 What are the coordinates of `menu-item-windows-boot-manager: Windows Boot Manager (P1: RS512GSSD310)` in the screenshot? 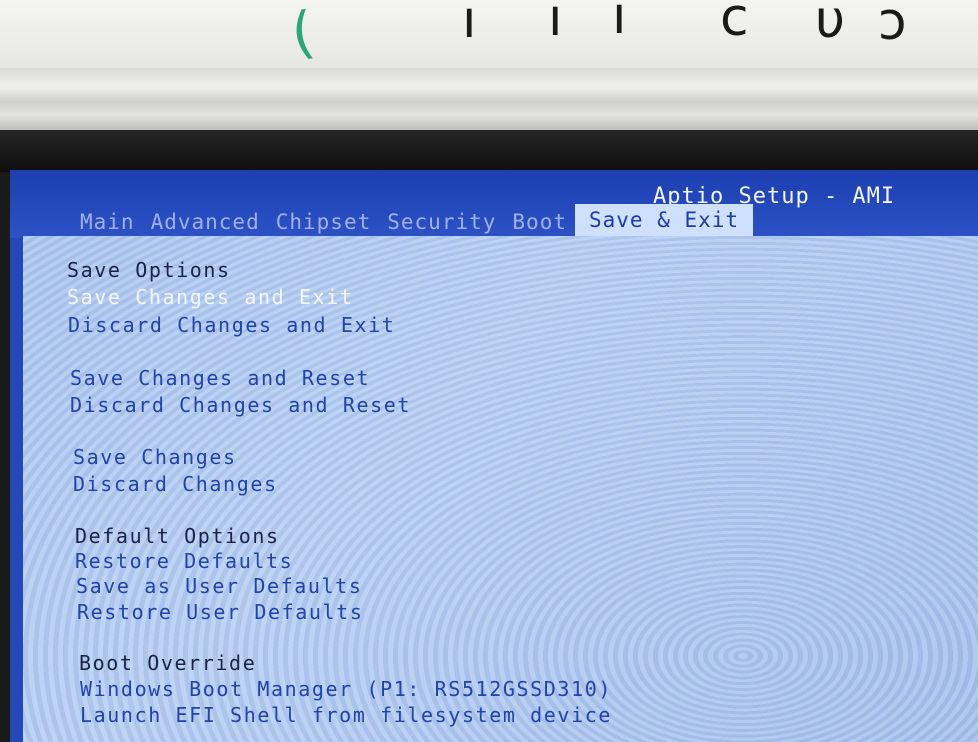 It's located at (346, 689).